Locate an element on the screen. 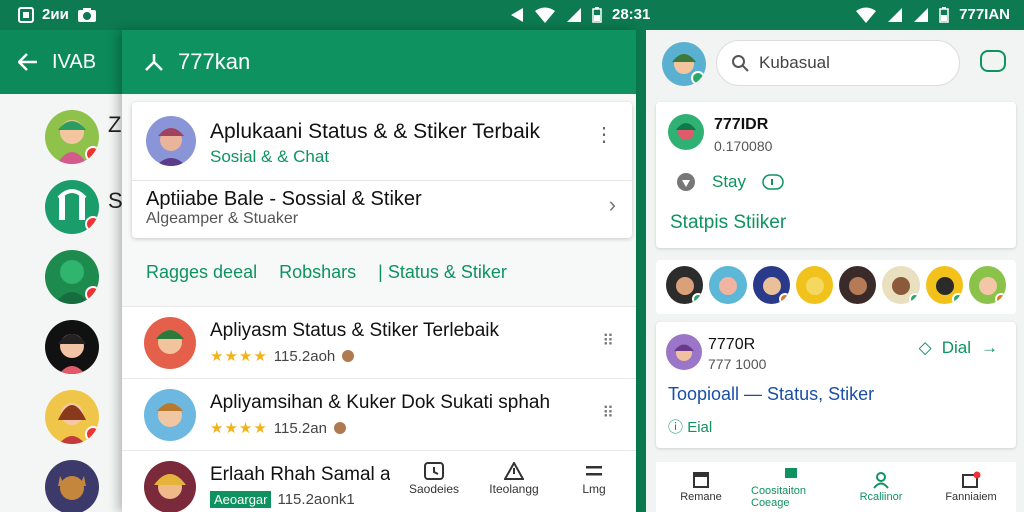 The height and width of the screenshot is (512, 1024). nav-label: Saodeies is located at coordinates (434, 489).